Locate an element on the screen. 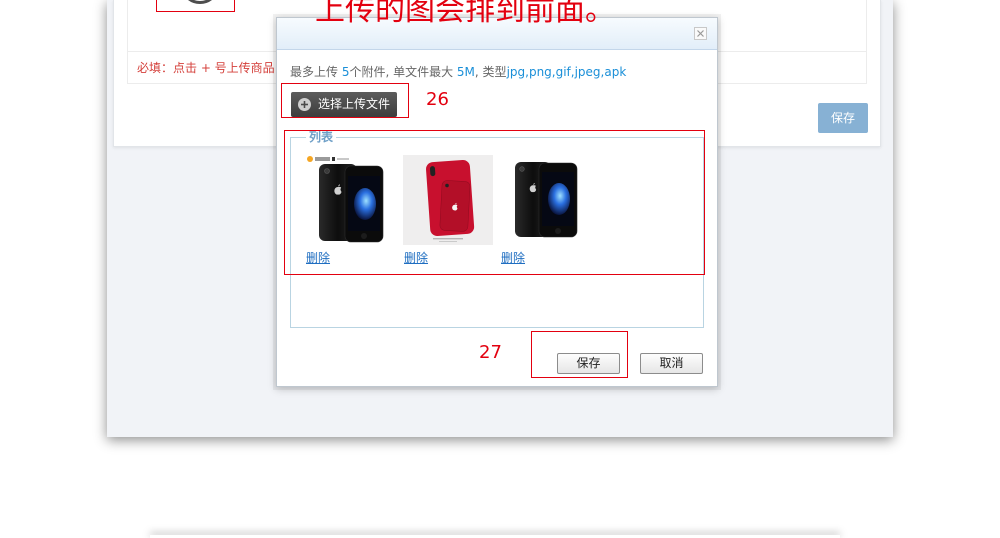  list-highlight-box is located at coordinates (494, 202).